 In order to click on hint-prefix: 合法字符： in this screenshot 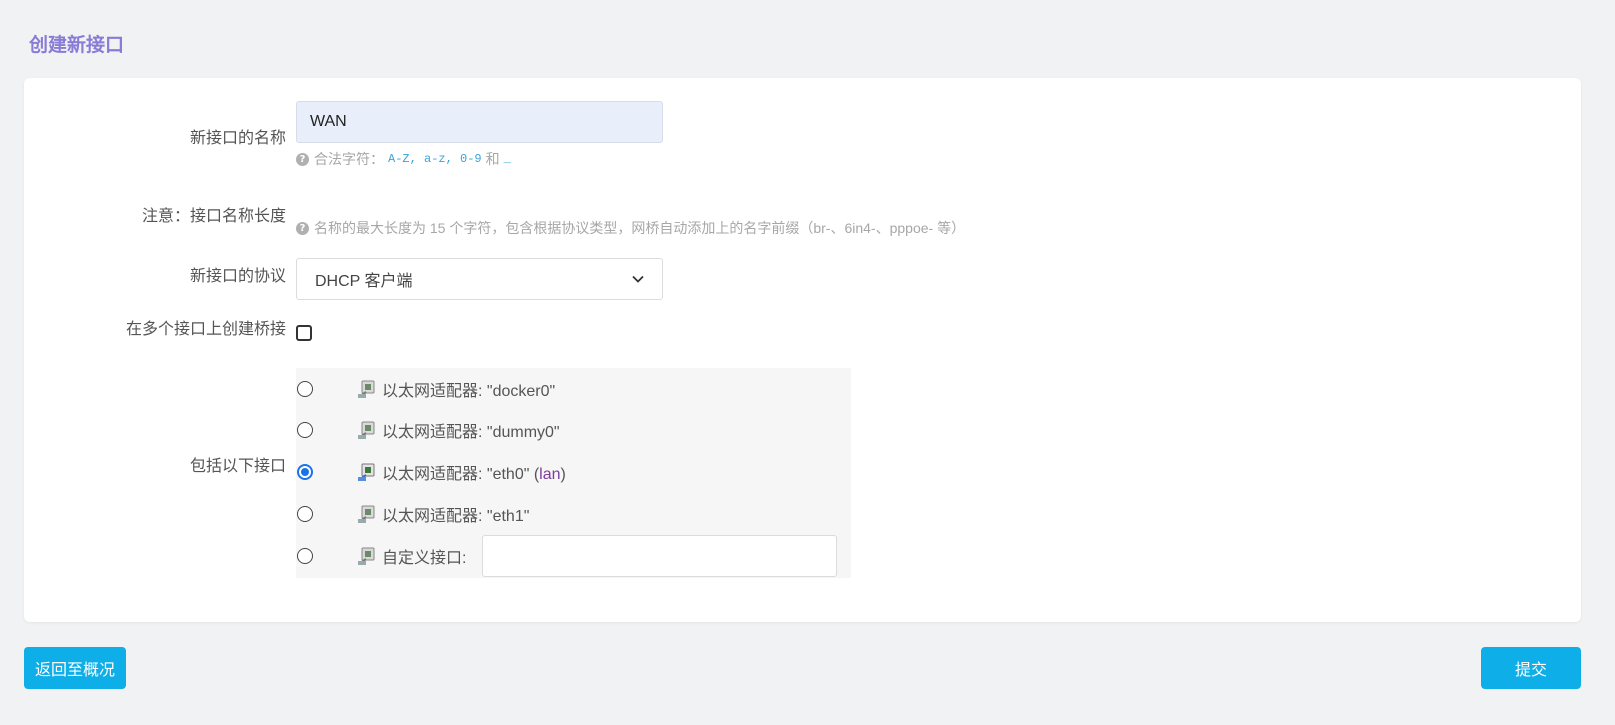, I will do `click(349, 159)`.